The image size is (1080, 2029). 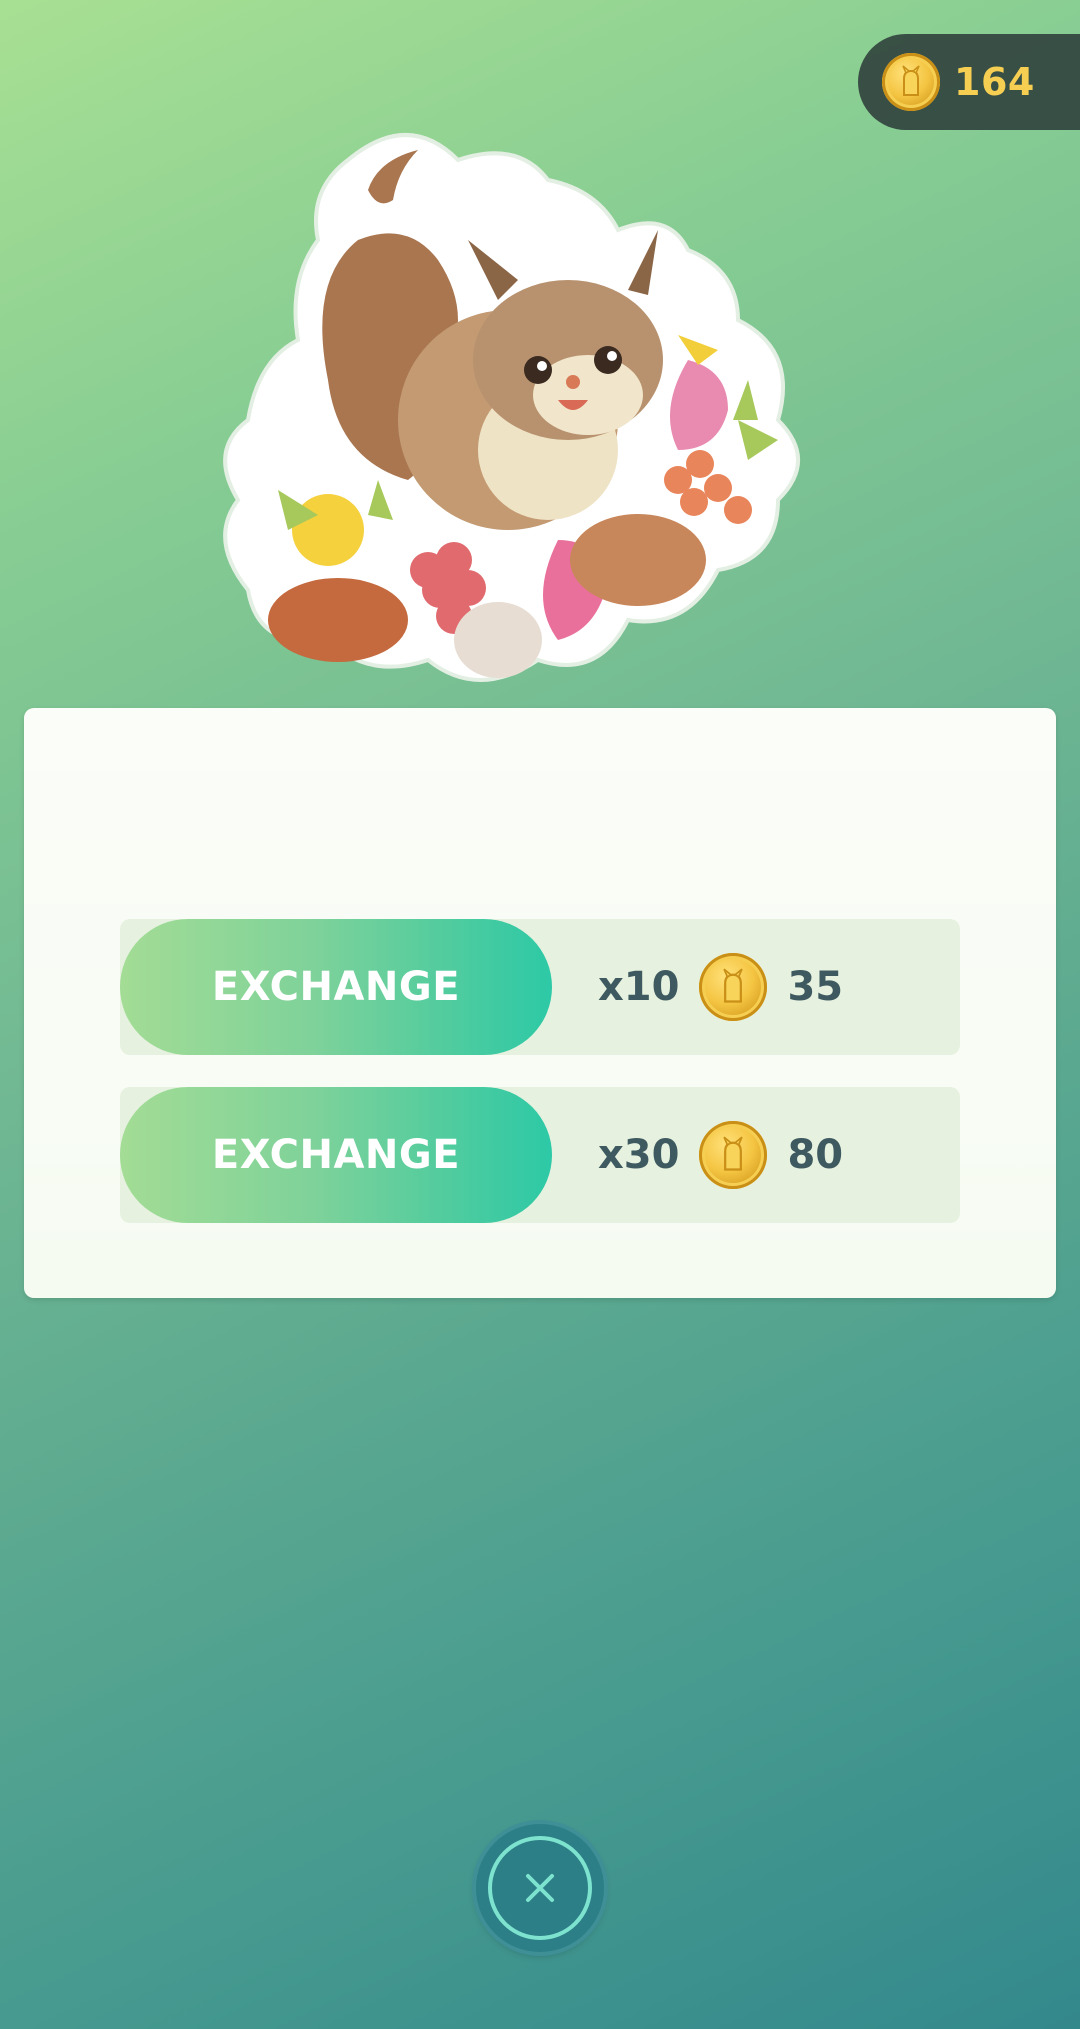 What do you see at coordinates (815, 987) in the screenshot?
I see `offer-price: 35` at bounding box center [815, 987].